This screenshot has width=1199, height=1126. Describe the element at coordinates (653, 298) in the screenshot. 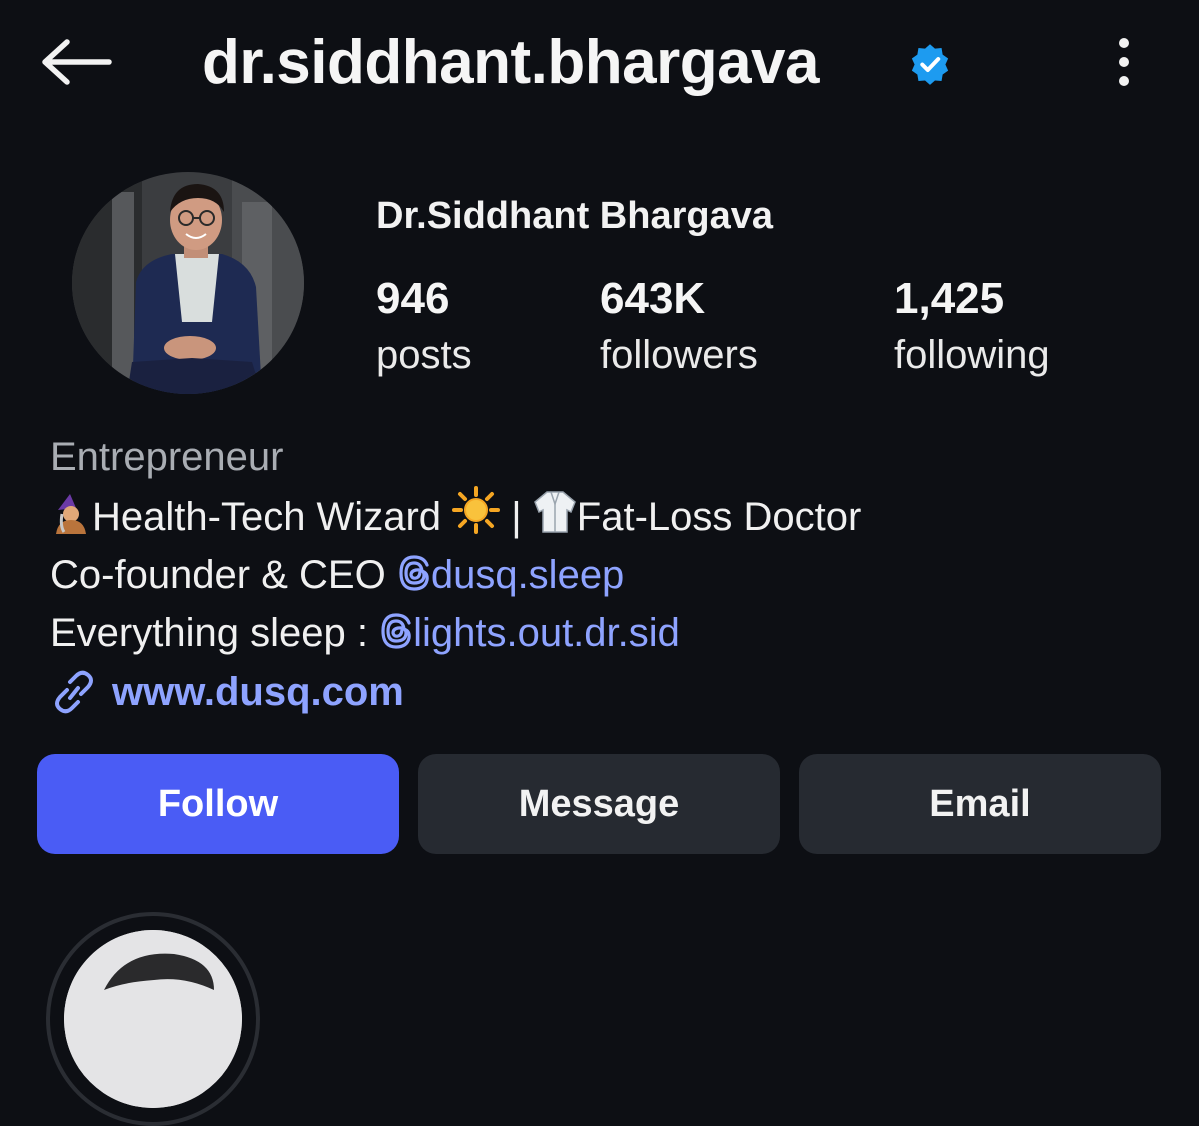

I see `followers-count: 643K` at that location.